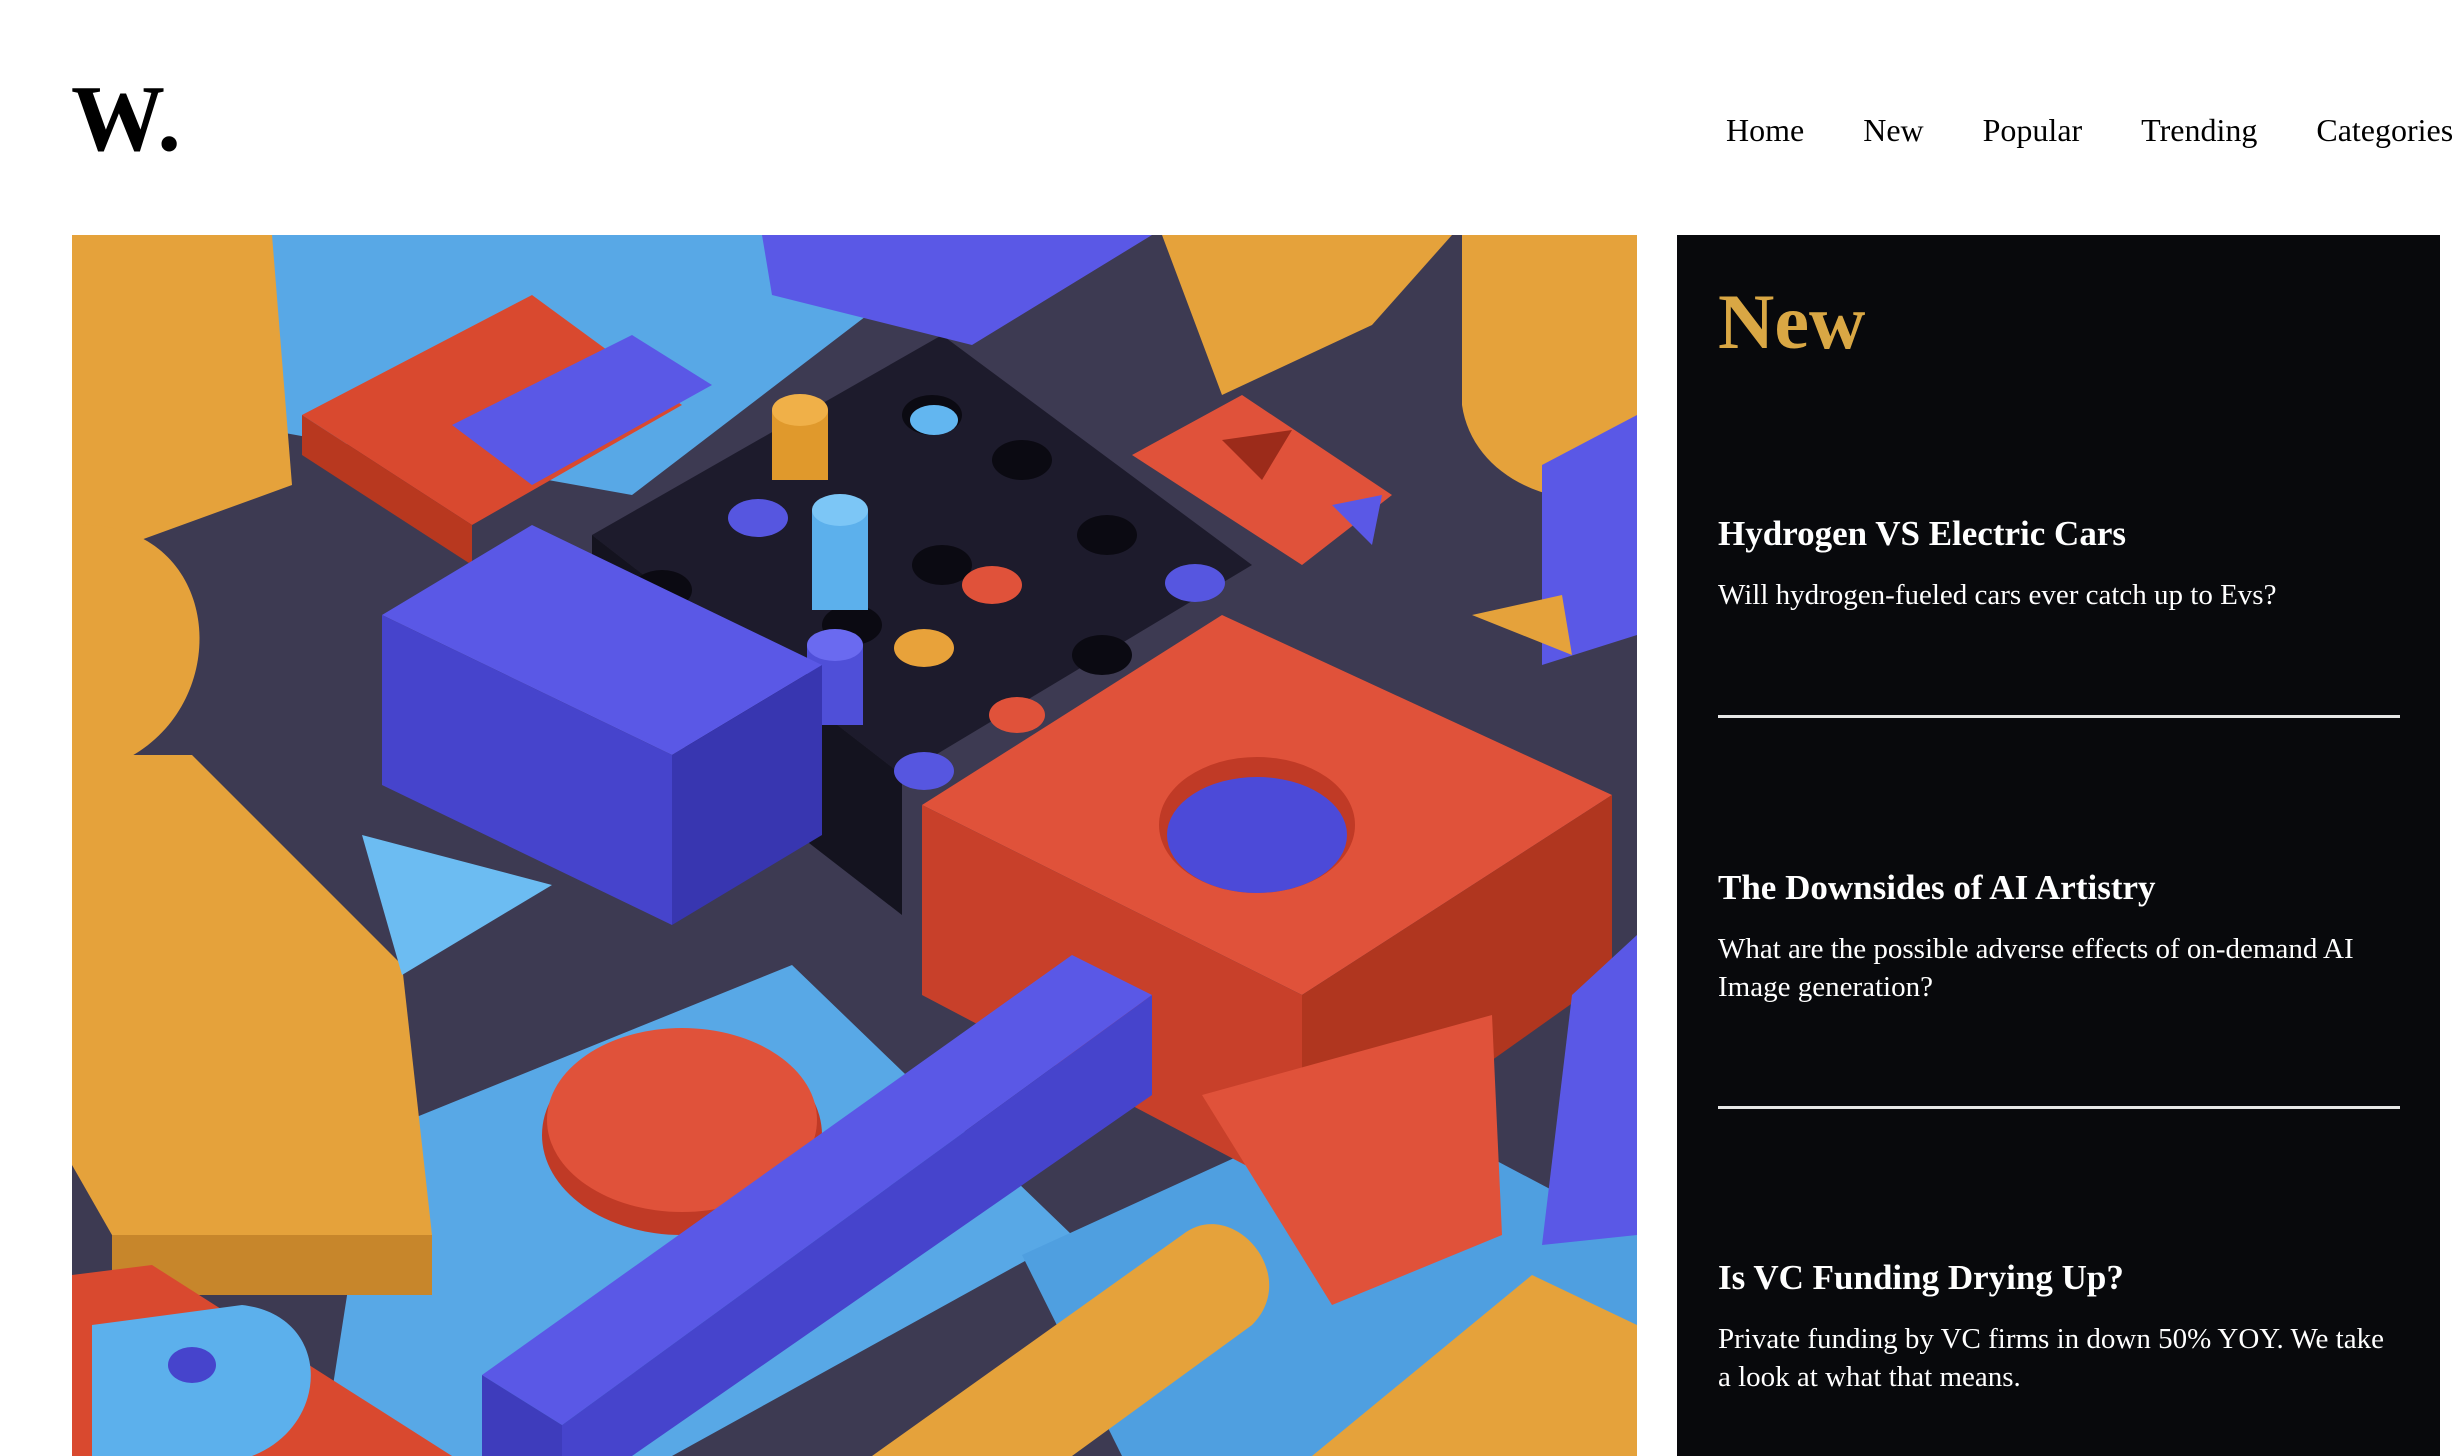 This screenshot has width=2454, height=1456. I want to click on site-logo: W., so click(126, 119).